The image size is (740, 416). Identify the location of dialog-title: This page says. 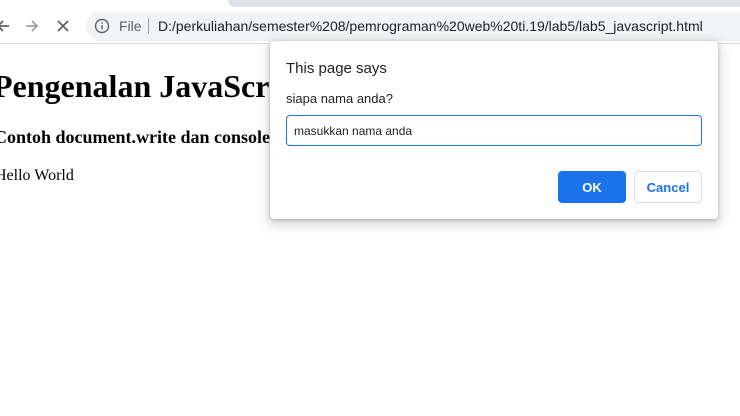
(336, 68).